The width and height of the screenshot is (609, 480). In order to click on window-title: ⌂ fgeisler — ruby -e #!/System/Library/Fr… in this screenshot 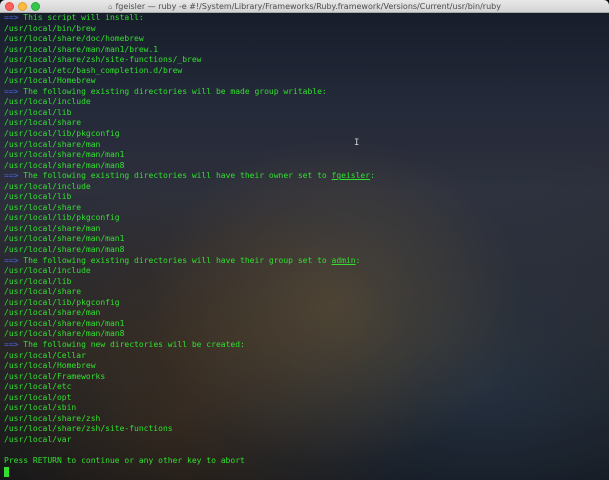, I will do `click(304, 6)`.